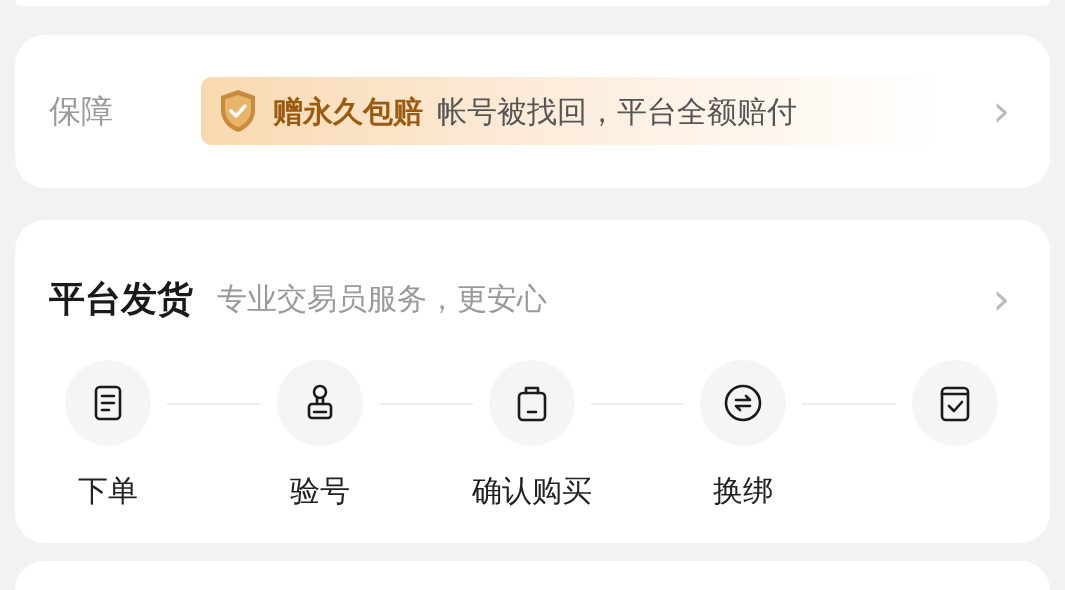 The width and height of the screenshot is (1065, 590). I want to click on delivery-header: 平台发货 专业交易员服务，更安心 ›, so click(529, 298).